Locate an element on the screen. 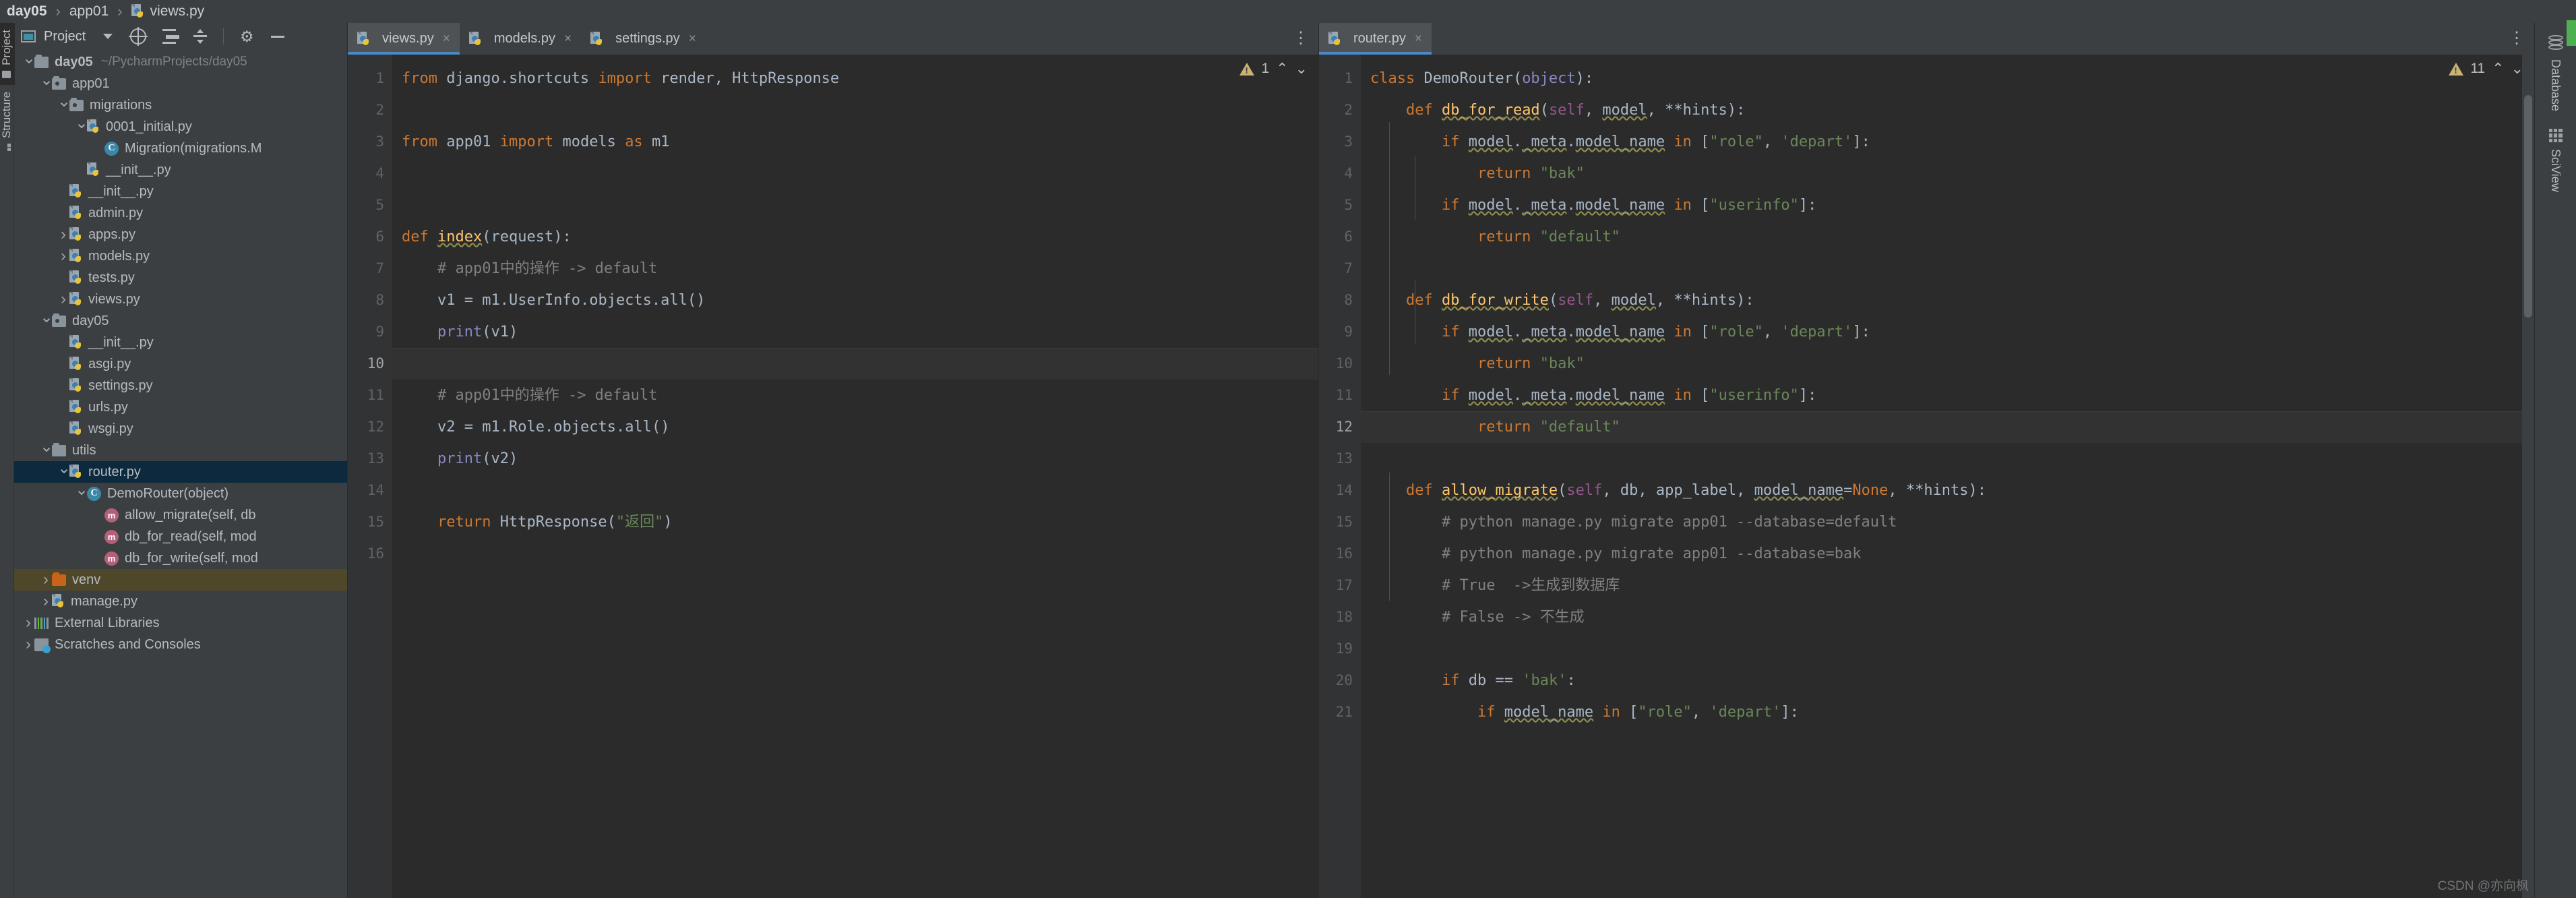 The width and height of the screenshot is (2576, 898). tree-item-day05: day05 ~/PycharmProjects/day05 is located at coordinates (181, 62).